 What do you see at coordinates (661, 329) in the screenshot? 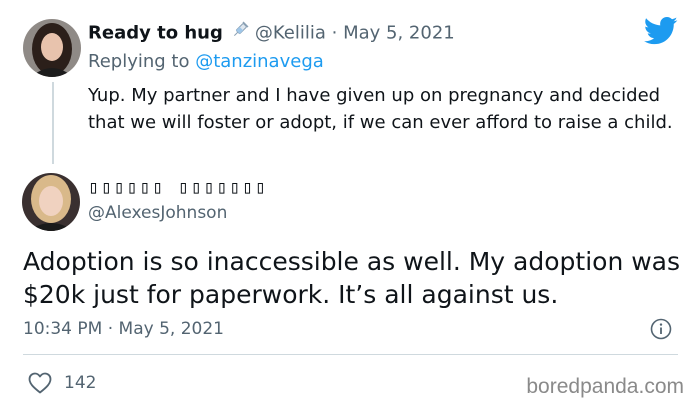
I see `info-icon` at bounding box center [661, 329].